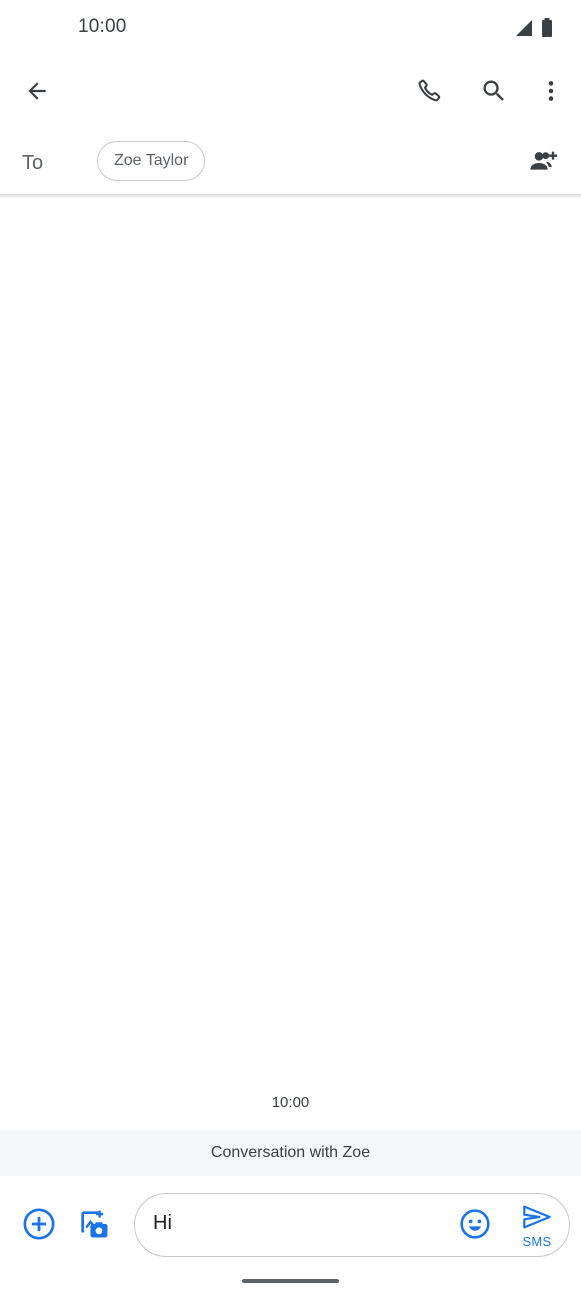 This screenshot has height=1292, width=581. I want to click on status-time: 10:00, so click(102, 26).